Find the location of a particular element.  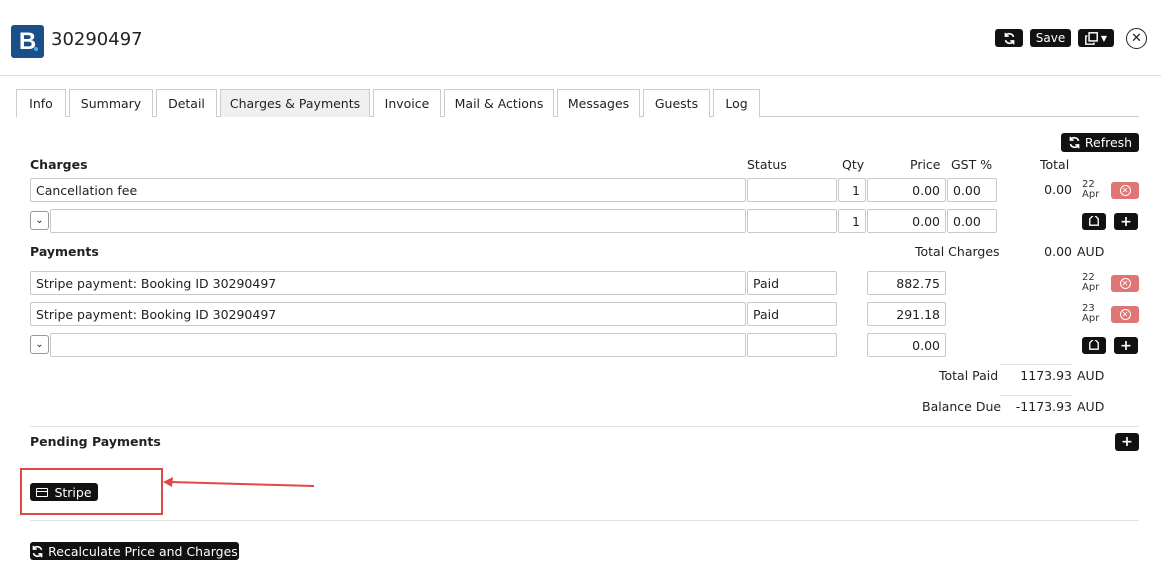

payment-amount-field: 291.18 is located at coordinates (906, 314).